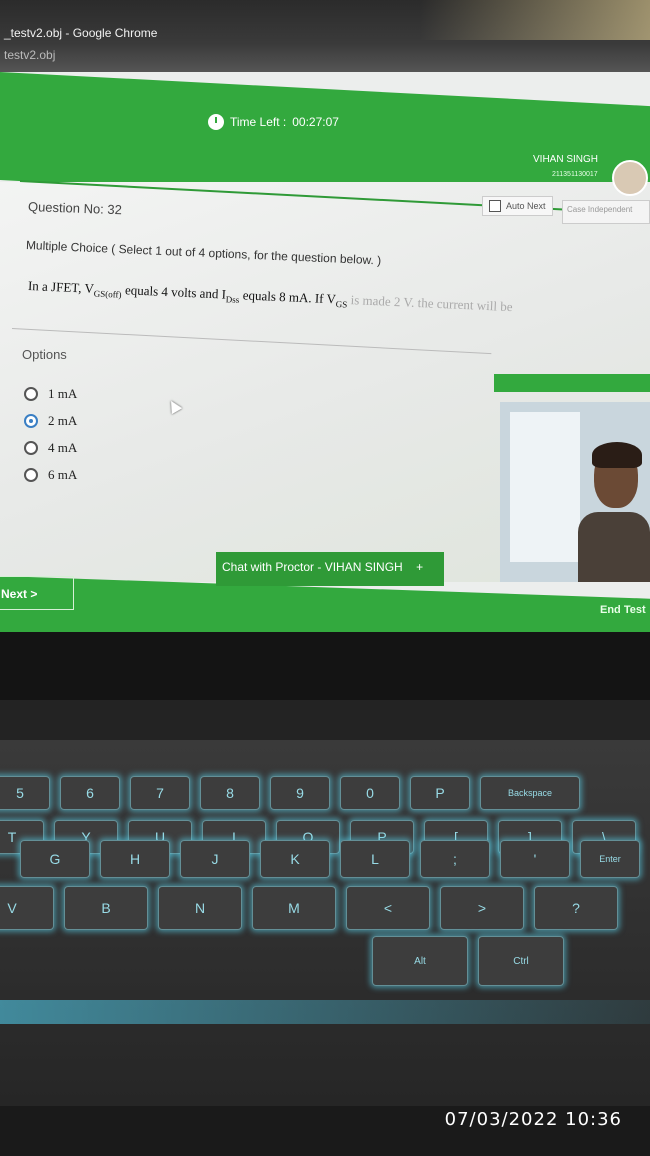  I want to click on key: G, so click(55, 859).